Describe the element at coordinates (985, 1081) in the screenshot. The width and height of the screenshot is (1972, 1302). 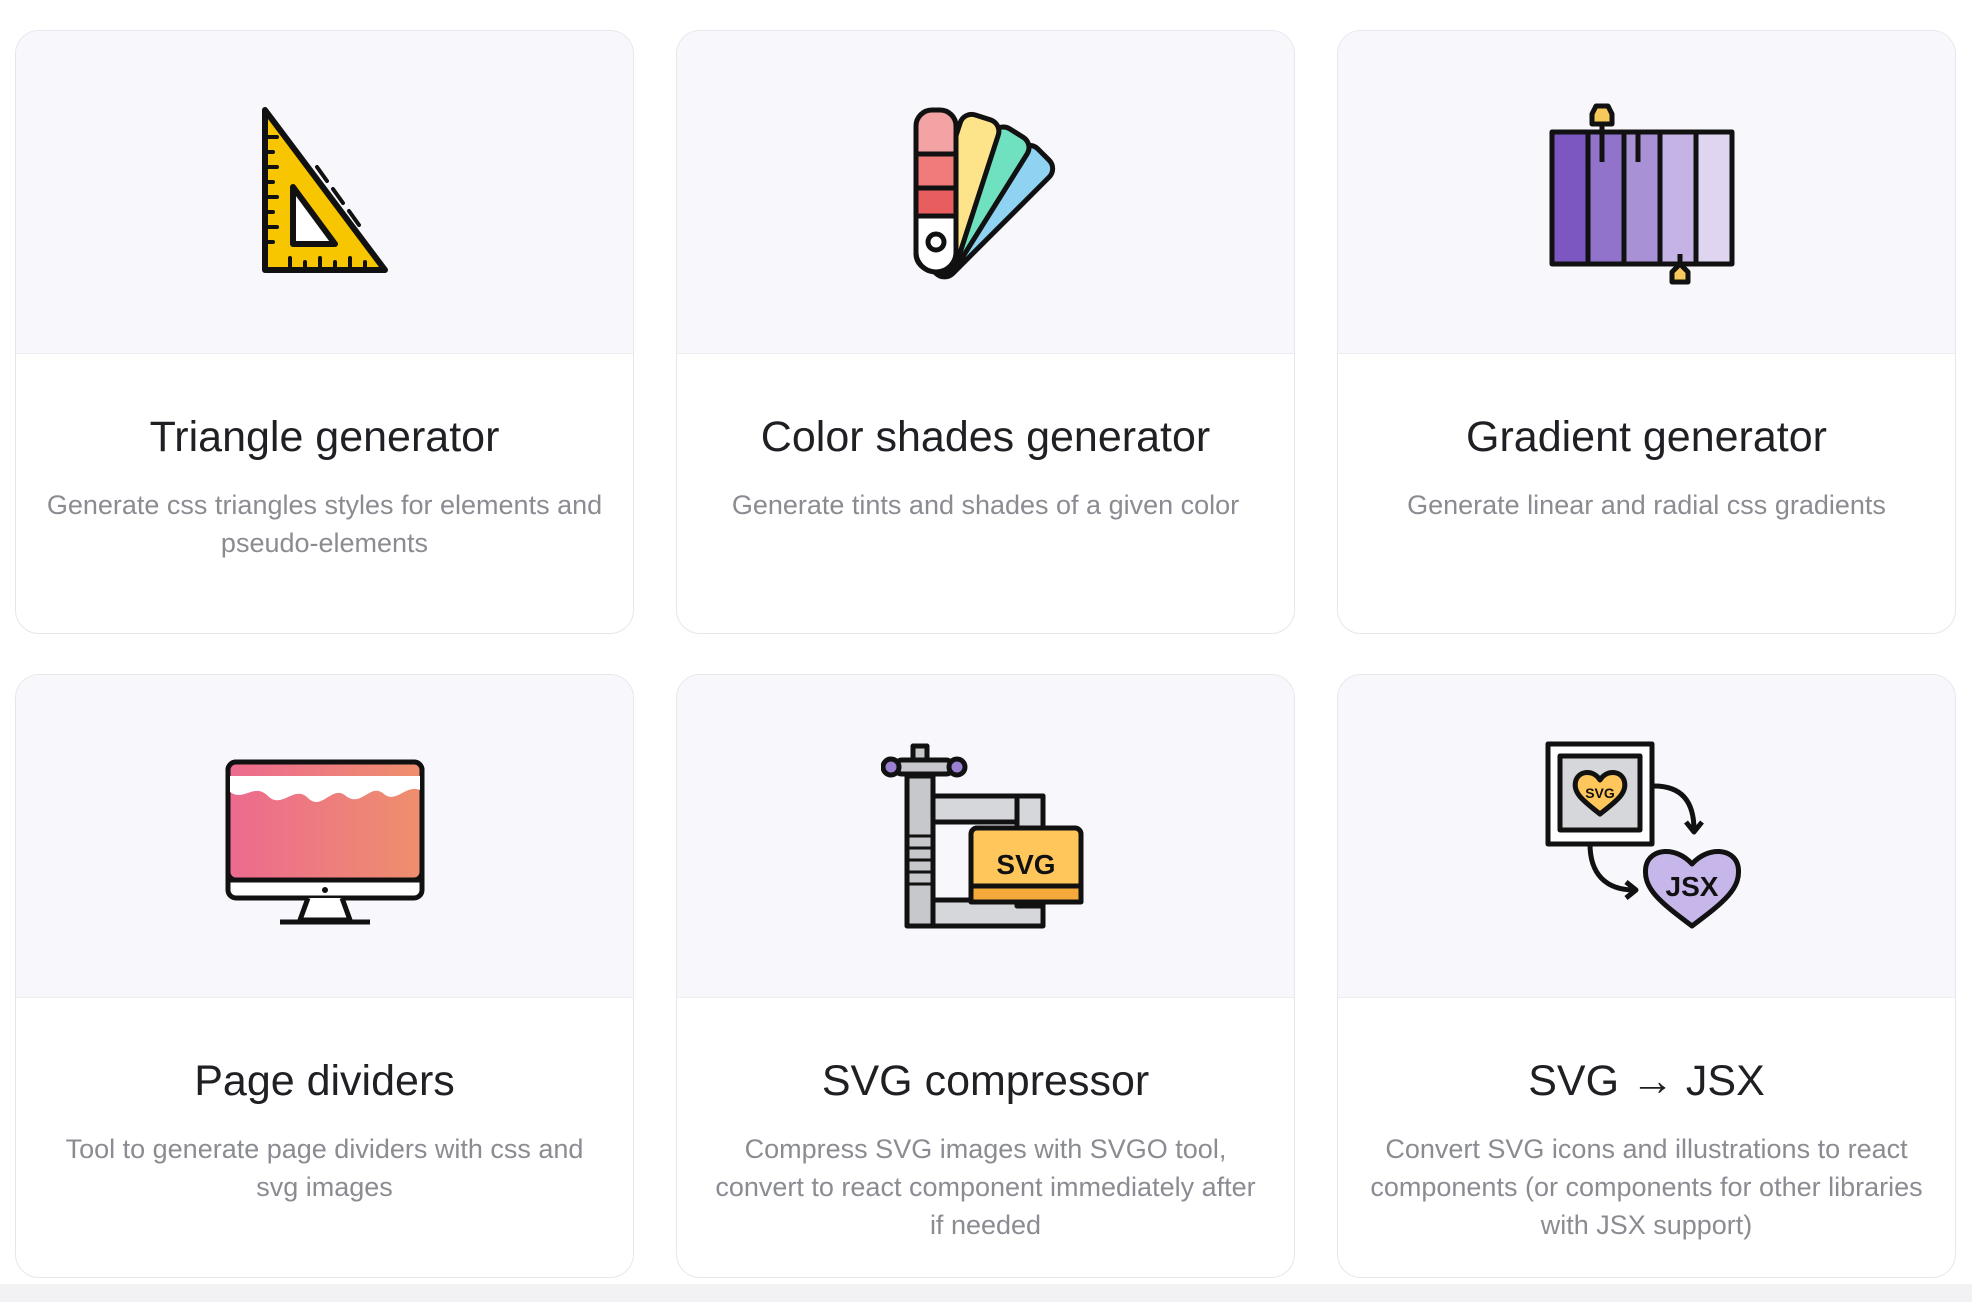
I see `card-title: SVG compressor` at that location.